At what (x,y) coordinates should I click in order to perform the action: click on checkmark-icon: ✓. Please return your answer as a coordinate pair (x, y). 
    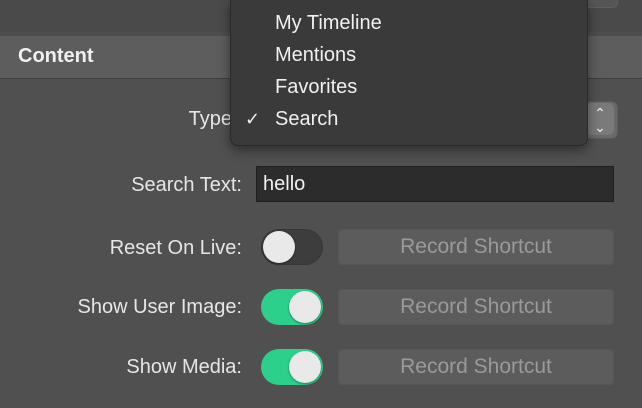
    Looking at the image, I should click on (253, 119).